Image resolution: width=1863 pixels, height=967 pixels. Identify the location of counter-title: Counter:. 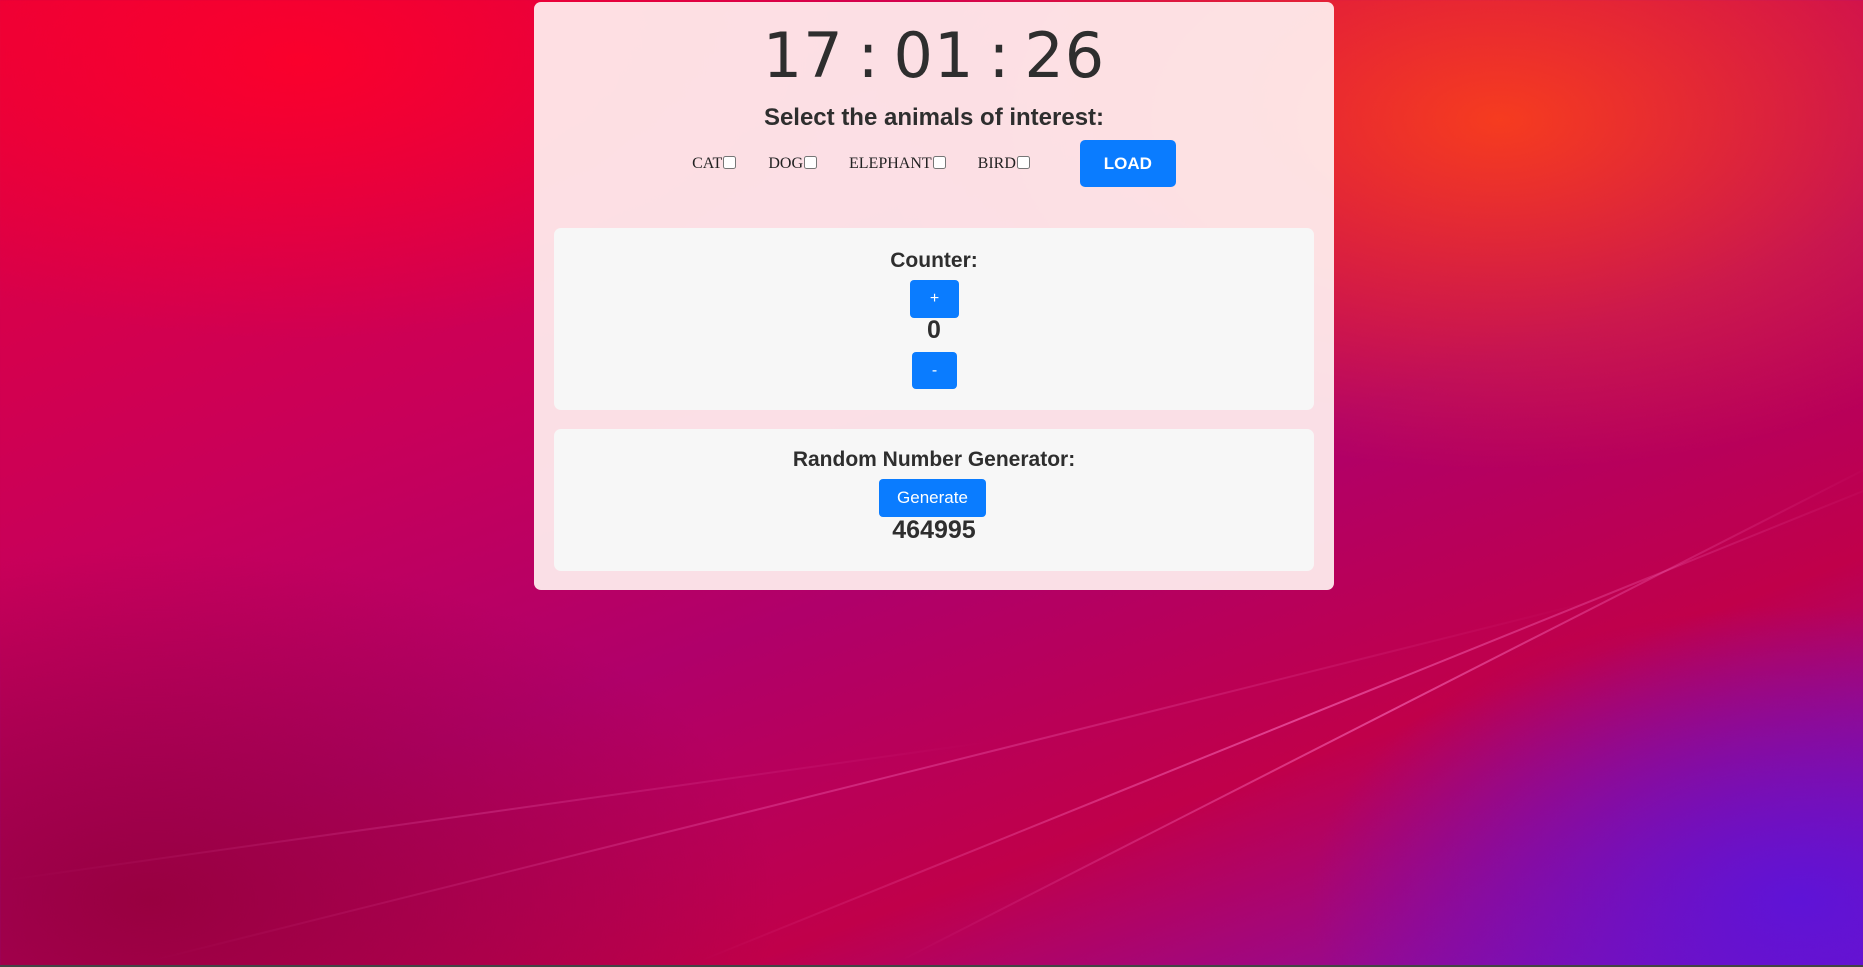
(934, 260).